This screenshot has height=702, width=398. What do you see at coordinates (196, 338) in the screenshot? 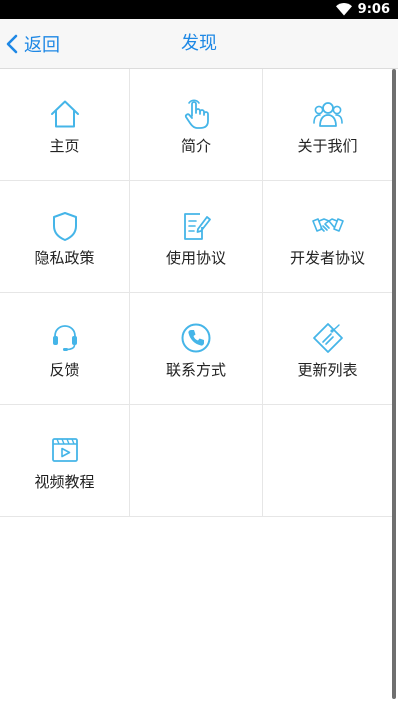
I see `phone-icon` at bounding box center [196, 338].